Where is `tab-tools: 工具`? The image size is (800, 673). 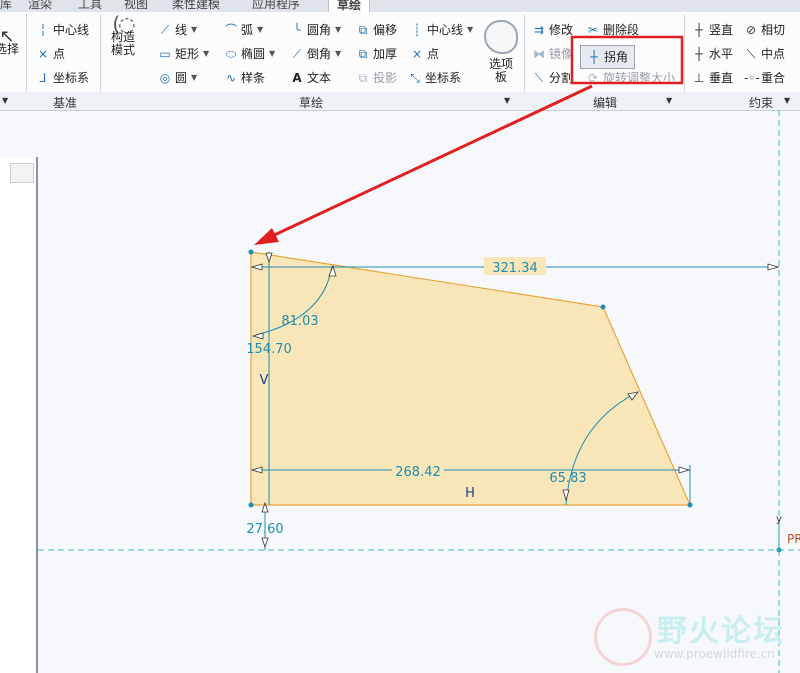
tab-tools: 工具 is located at coordinates (90, 5).